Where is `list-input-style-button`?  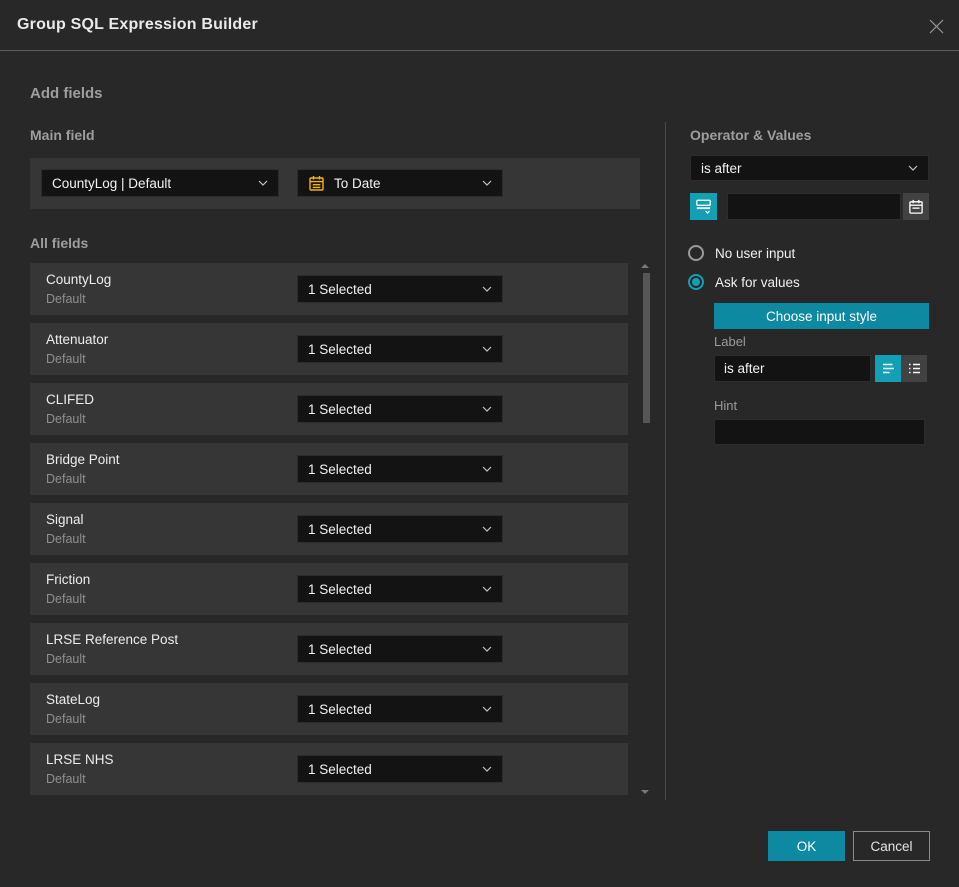 list-input-style-button is located at coordinates (914, 368).